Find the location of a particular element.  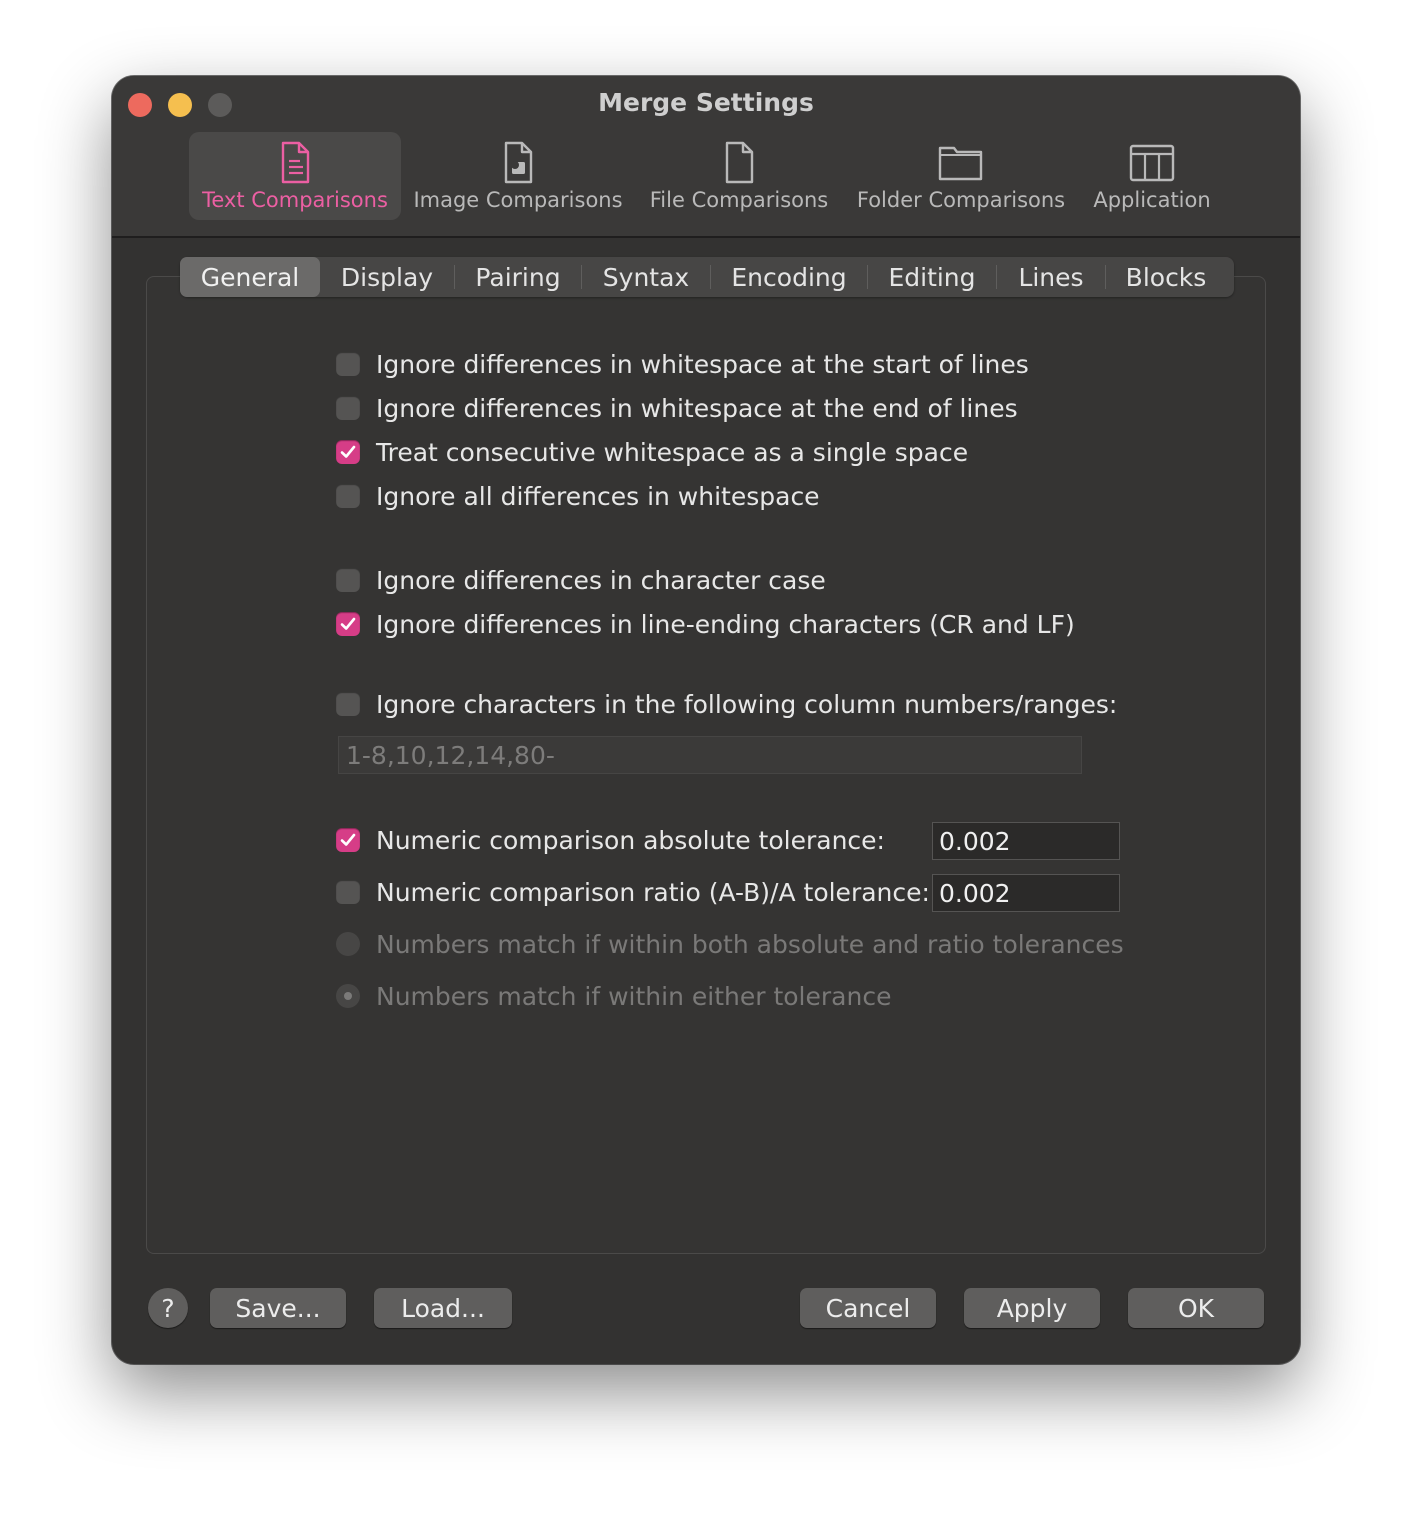

file-icon is located at coordinates (739, 162).